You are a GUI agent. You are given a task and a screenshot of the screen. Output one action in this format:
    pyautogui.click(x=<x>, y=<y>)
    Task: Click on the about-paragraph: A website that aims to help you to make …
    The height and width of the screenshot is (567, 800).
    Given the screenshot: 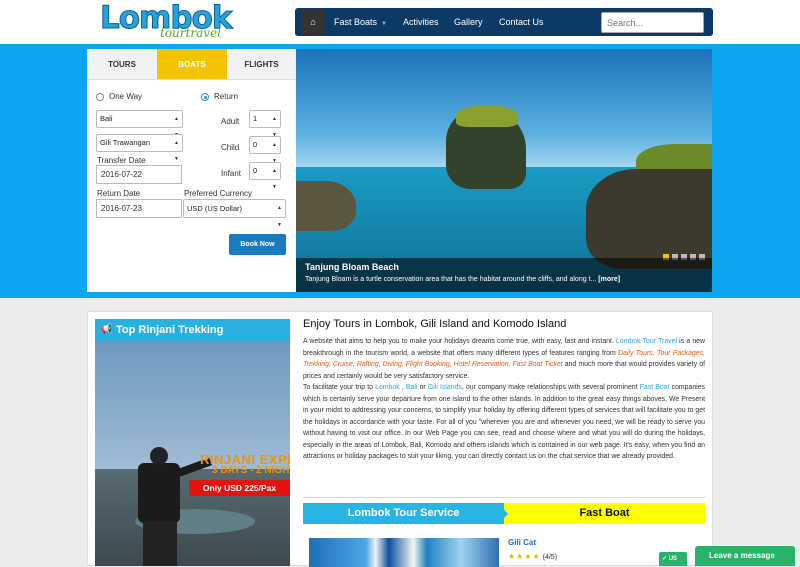 What is the action you would take?
    pyautogui.click(x=504, y=359)
    